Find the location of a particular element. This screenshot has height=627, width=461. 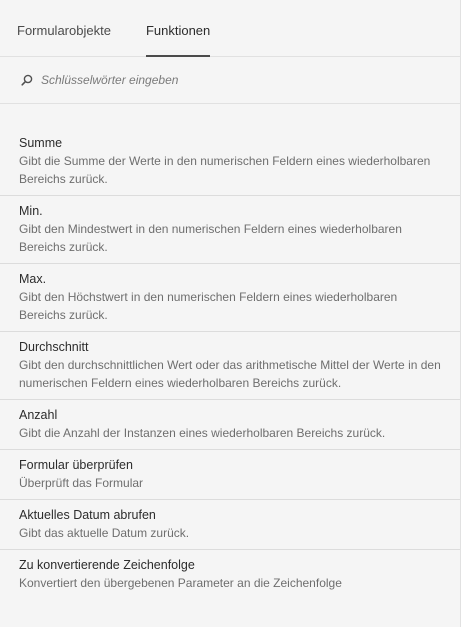

function-title: Formular überprüfen is located at coordinates (76, 465).